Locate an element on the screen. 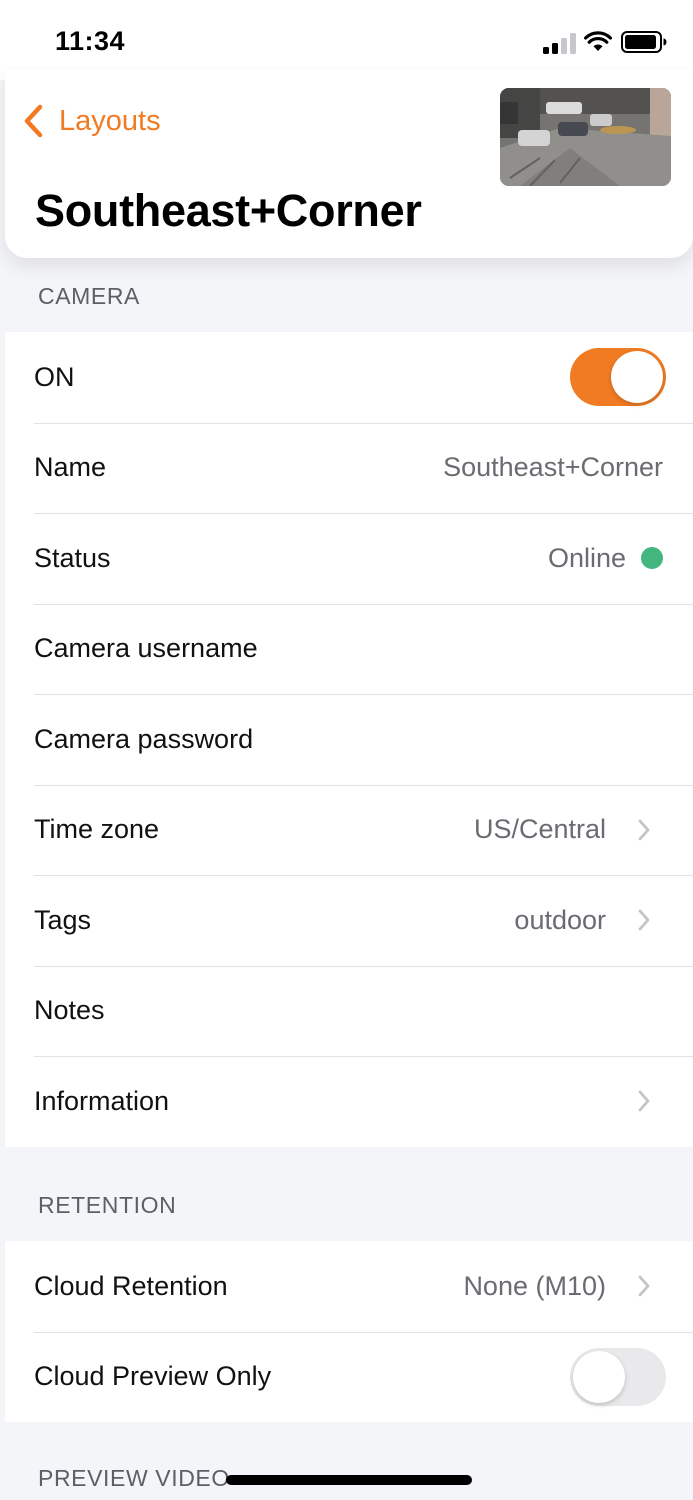 Image resolution: width=693 pixels, height=1500 pixels. row-cloud-retention: Cloud Retention None (M10) is located at coordinates (349, 1286).